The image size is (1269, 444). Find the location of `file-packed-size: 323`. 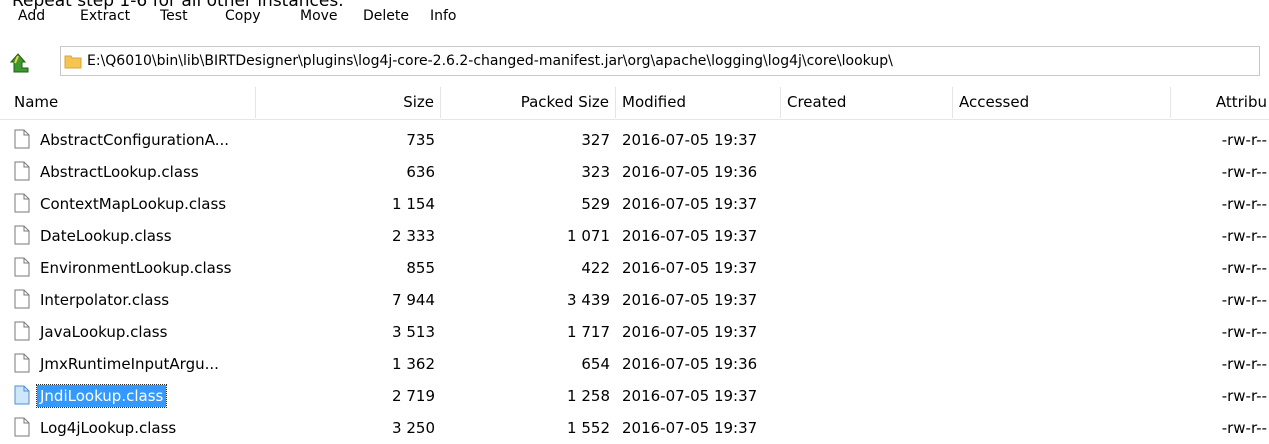

file-packed-size: 323 is located at coordinates (595, 172).